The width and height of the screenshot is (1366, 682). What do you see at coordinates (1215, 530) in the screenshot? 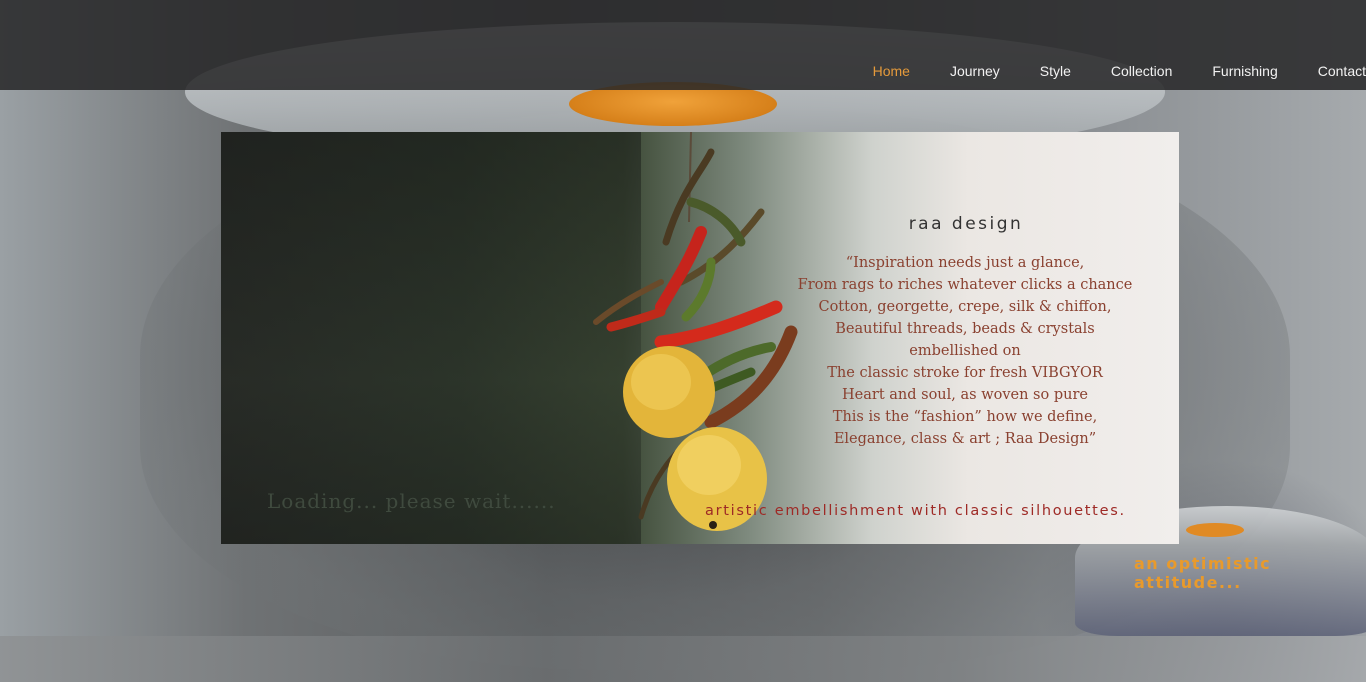
I see `background-small-drum-knob` at bounding box center [1215, 530].